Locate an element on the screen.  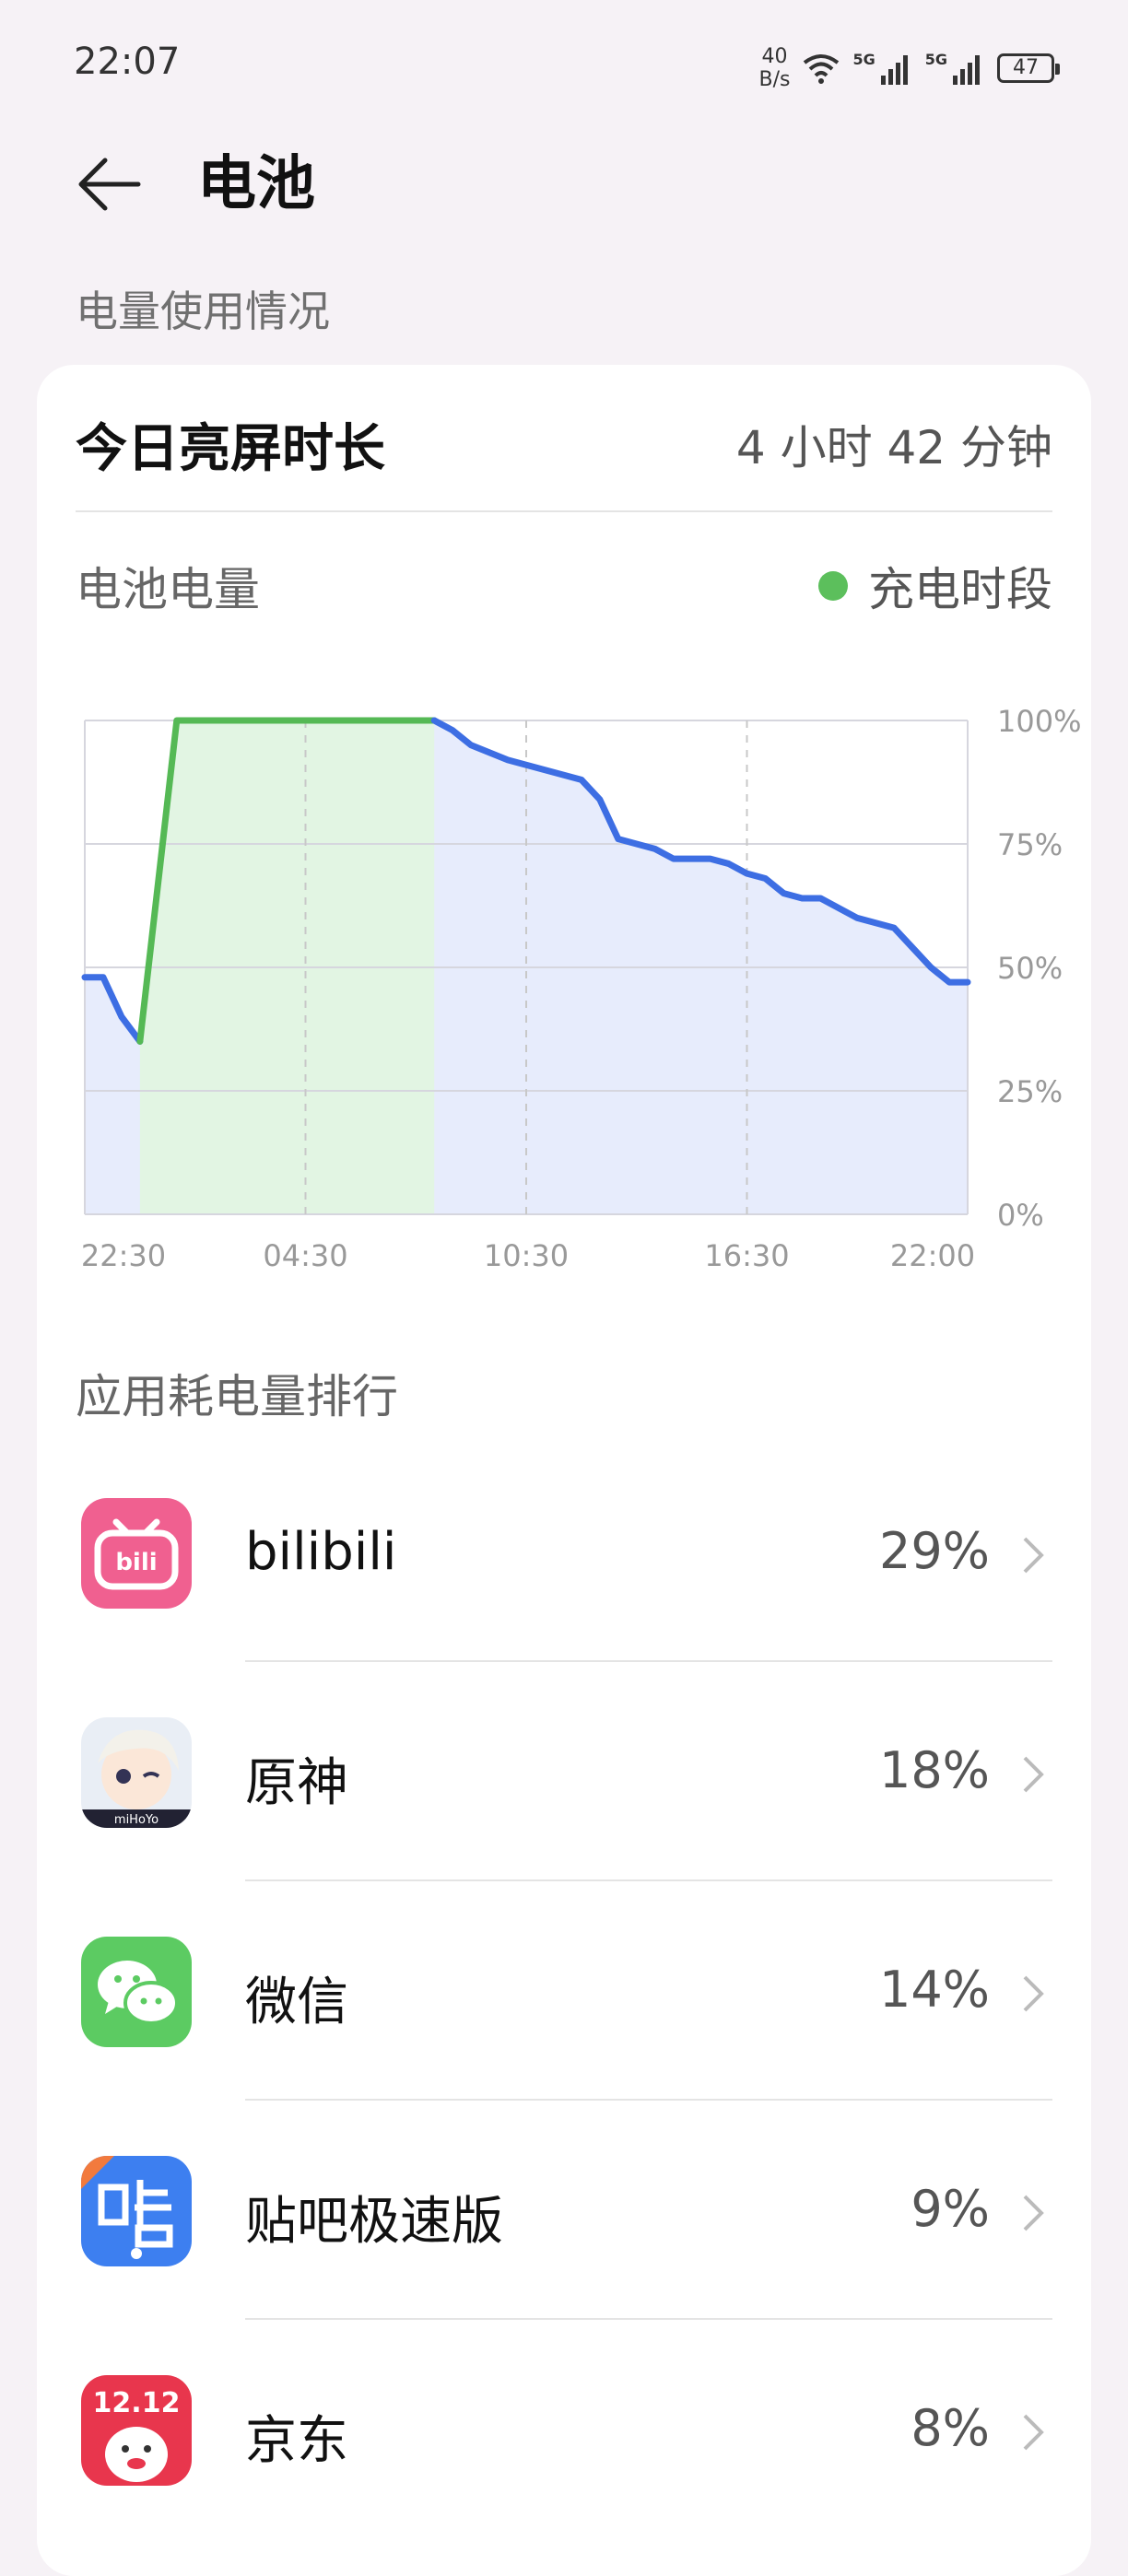
screen-time-value: 4 小时 42 分钟 is located at coordinates (893, 448).